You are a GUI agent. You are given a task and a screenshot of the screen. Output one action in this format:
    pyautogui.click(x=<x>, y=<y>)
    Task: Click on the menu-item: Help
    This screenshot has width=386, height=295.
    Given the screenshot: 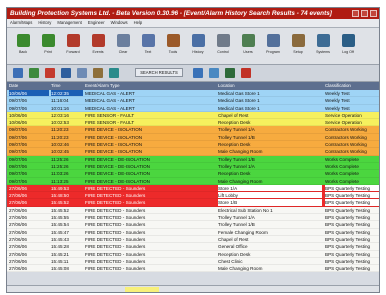 What is the action you would take?
    pyautogui.click(x=138, y=23)
    